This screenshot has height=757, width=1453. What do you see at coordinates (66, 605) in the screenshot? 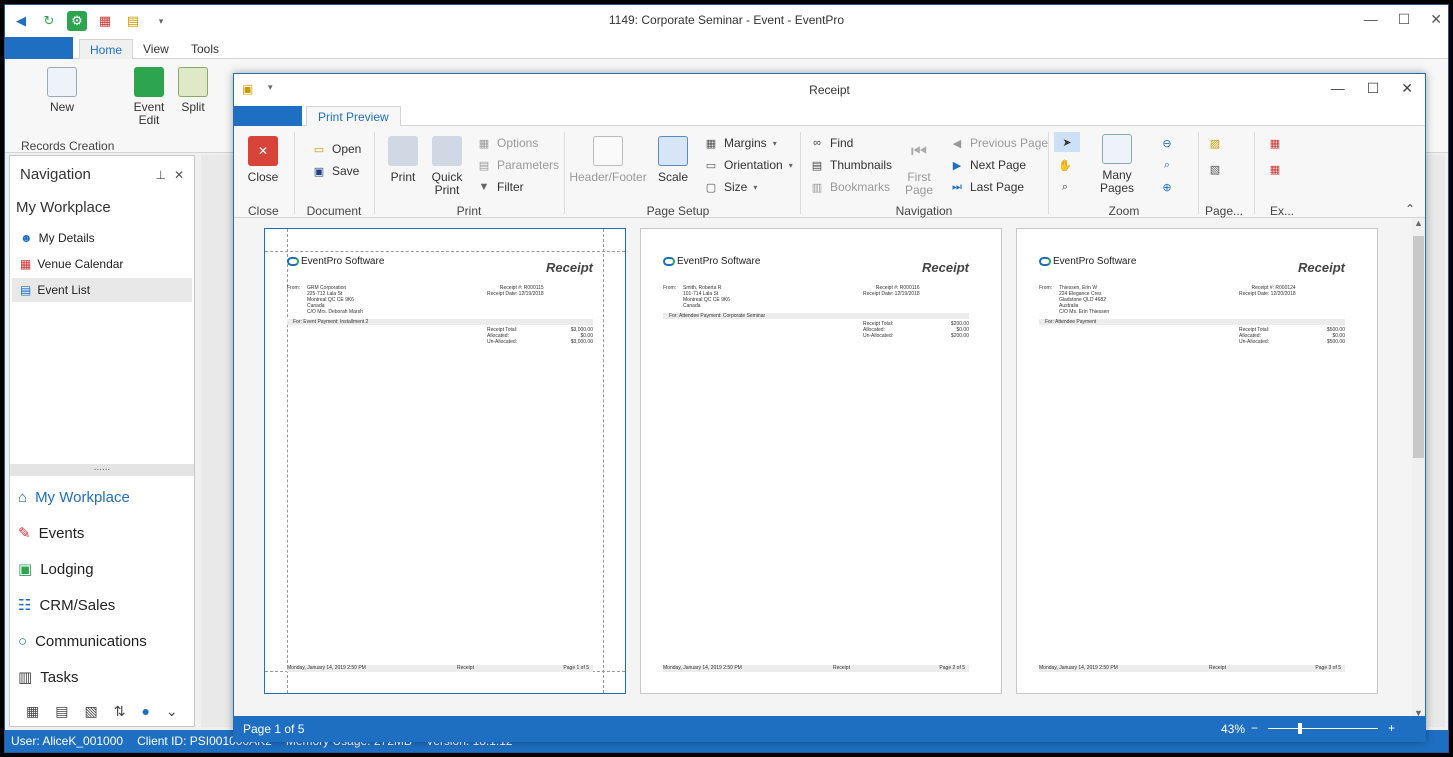
I see `nav-crm-sales: ☷ CRM/Sales` at bounding box center [66, 605].